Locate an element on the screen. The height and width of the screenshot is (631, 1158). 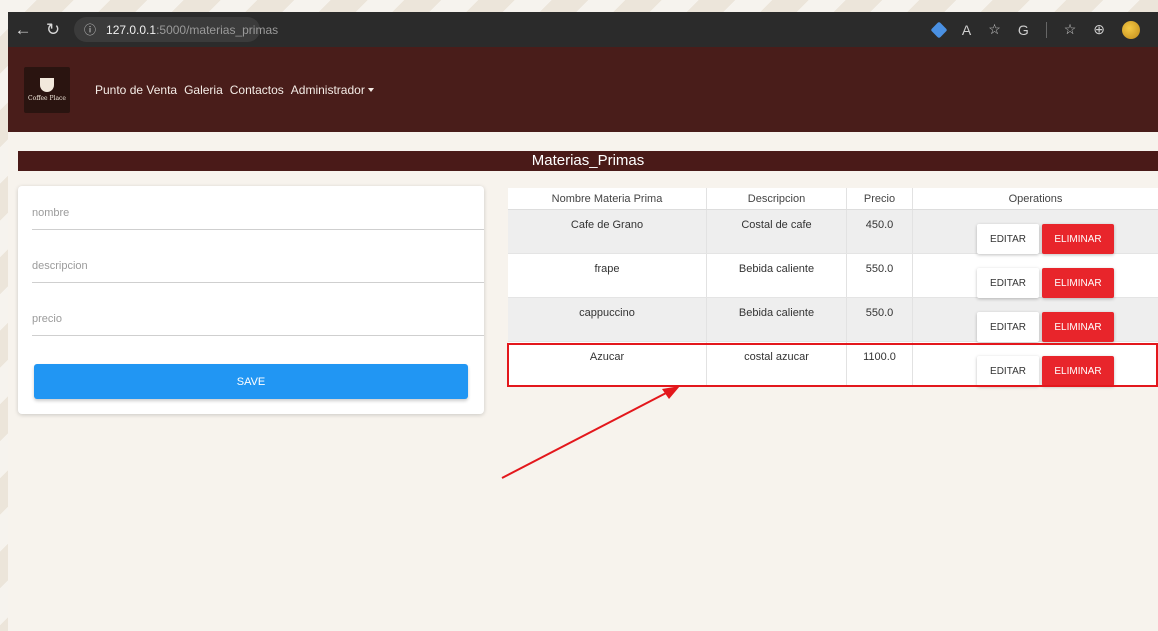
save-button: SAVE is located at coordinates (251, 381).